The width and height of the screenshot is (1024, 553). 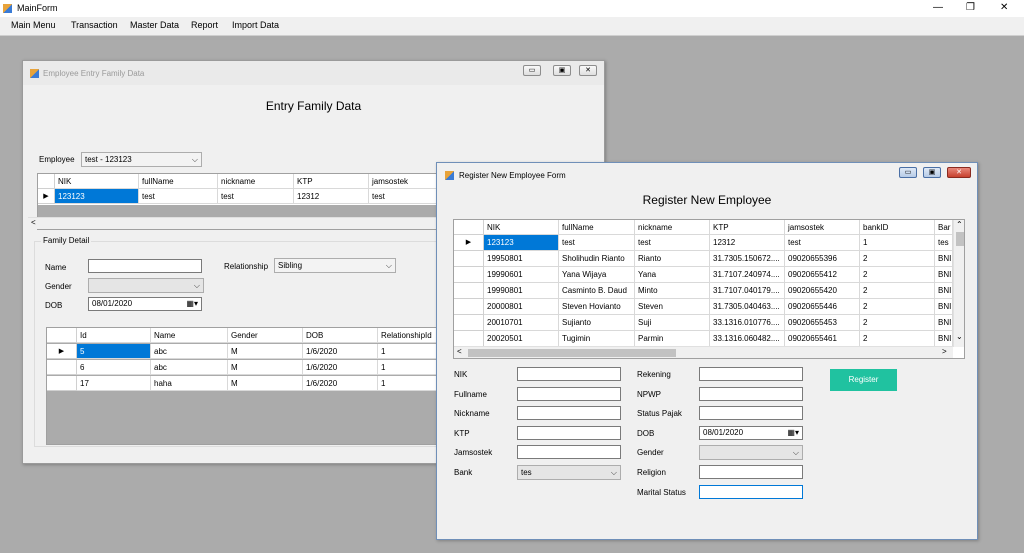 I want to click on status-pajak-input, so click(x=751, y=413).